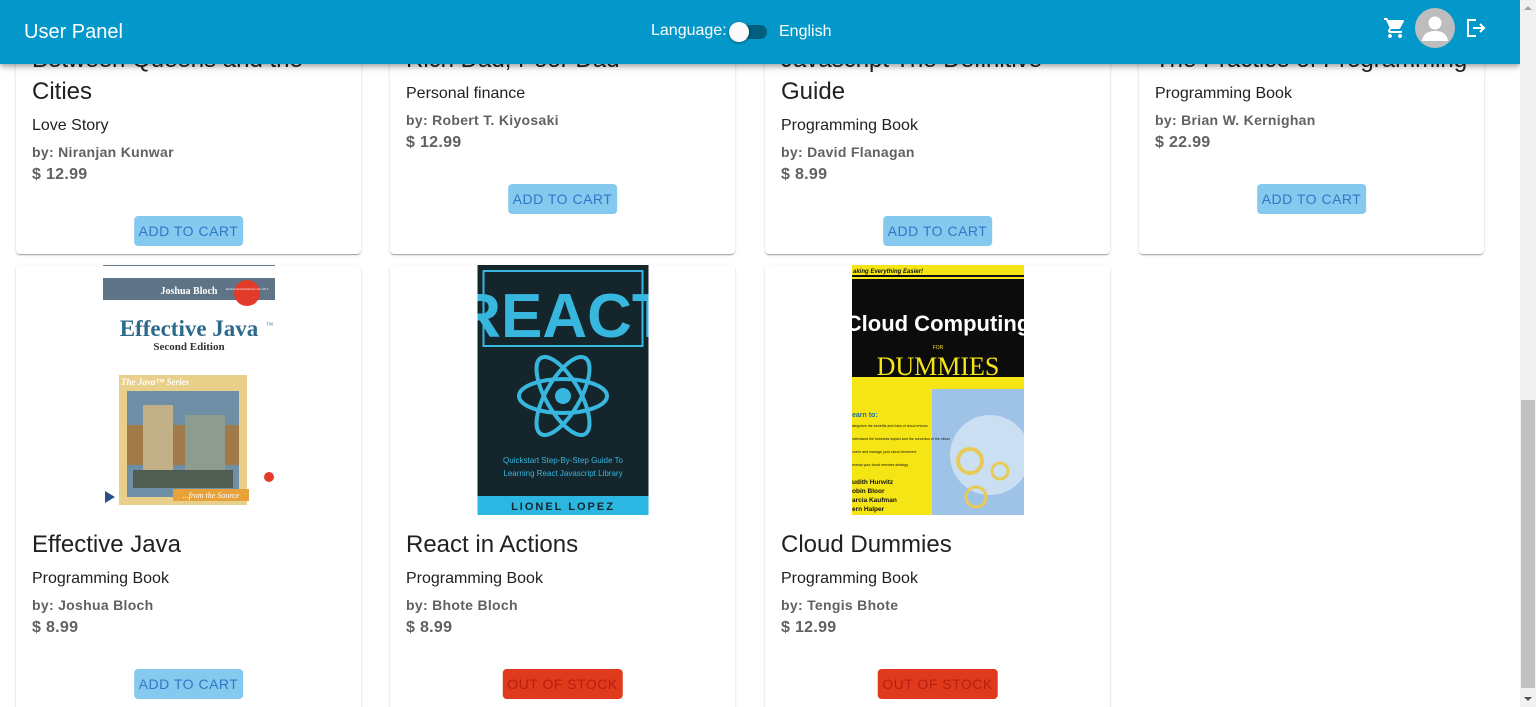 The height and width of the screenshot is (707, 1536). What do you see at coordinates (562, 473) in the screenshot?
I see `cover-subtitle: Learning React Javascript Library` at bounding box center [562, 473].